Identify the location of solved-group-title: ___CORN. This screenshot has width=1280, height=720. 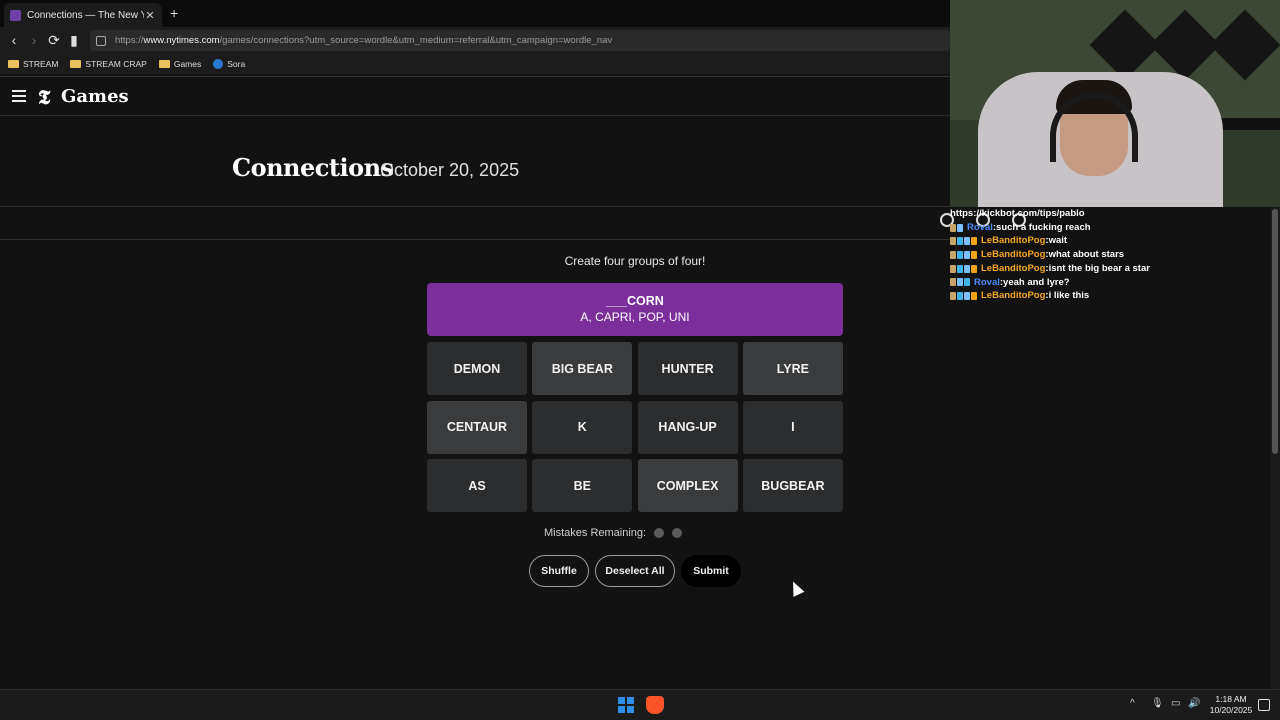
(635, 301).